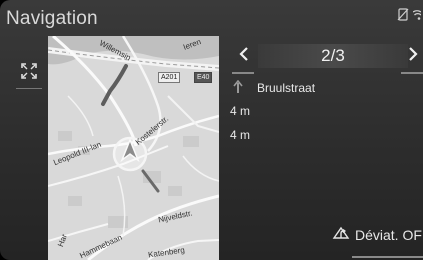  What do you see at coordinates (203, 77) in the screenshot?
I see `map-road-badge: E40` at bounding box center [203, 77].